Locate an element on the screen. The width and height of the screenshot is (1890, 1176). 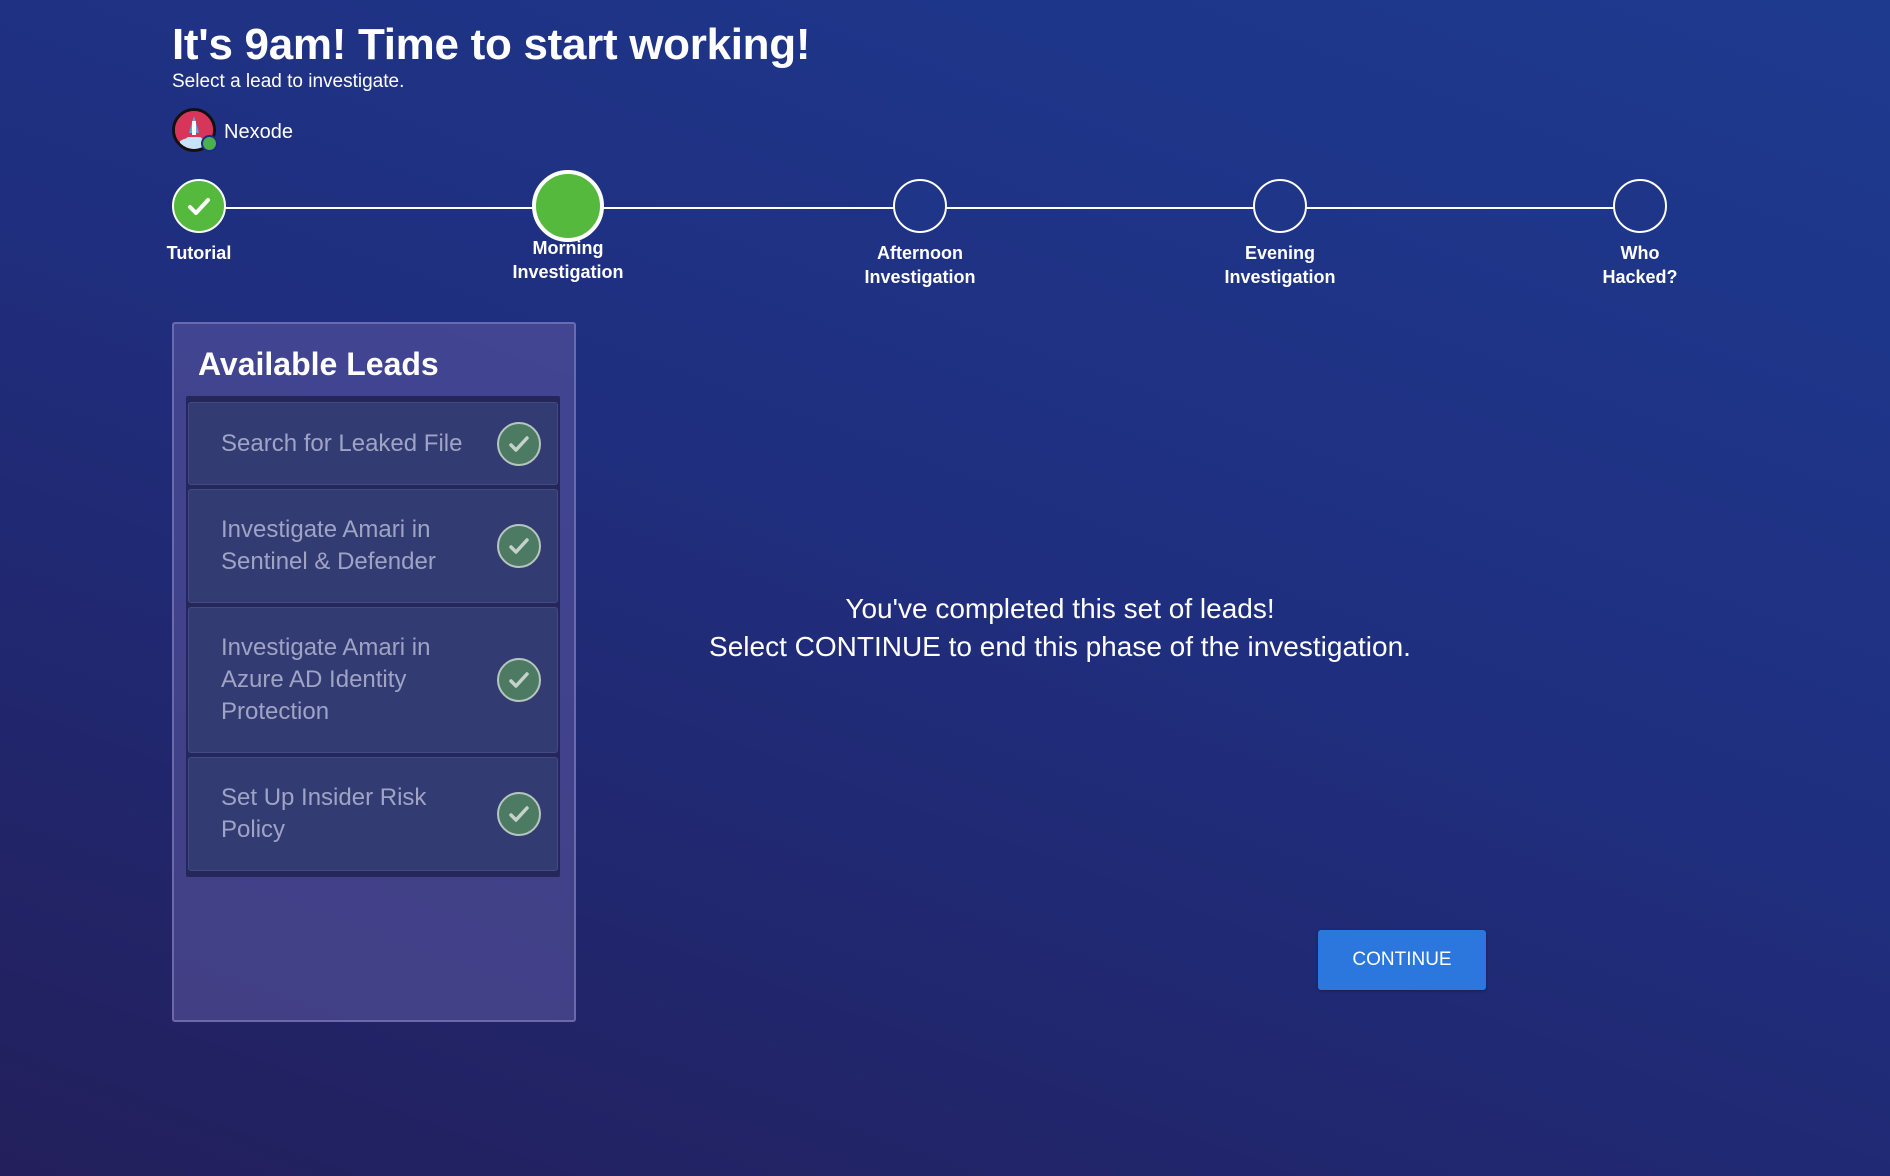
online-status-indicator is located at coordinates (209, 143).